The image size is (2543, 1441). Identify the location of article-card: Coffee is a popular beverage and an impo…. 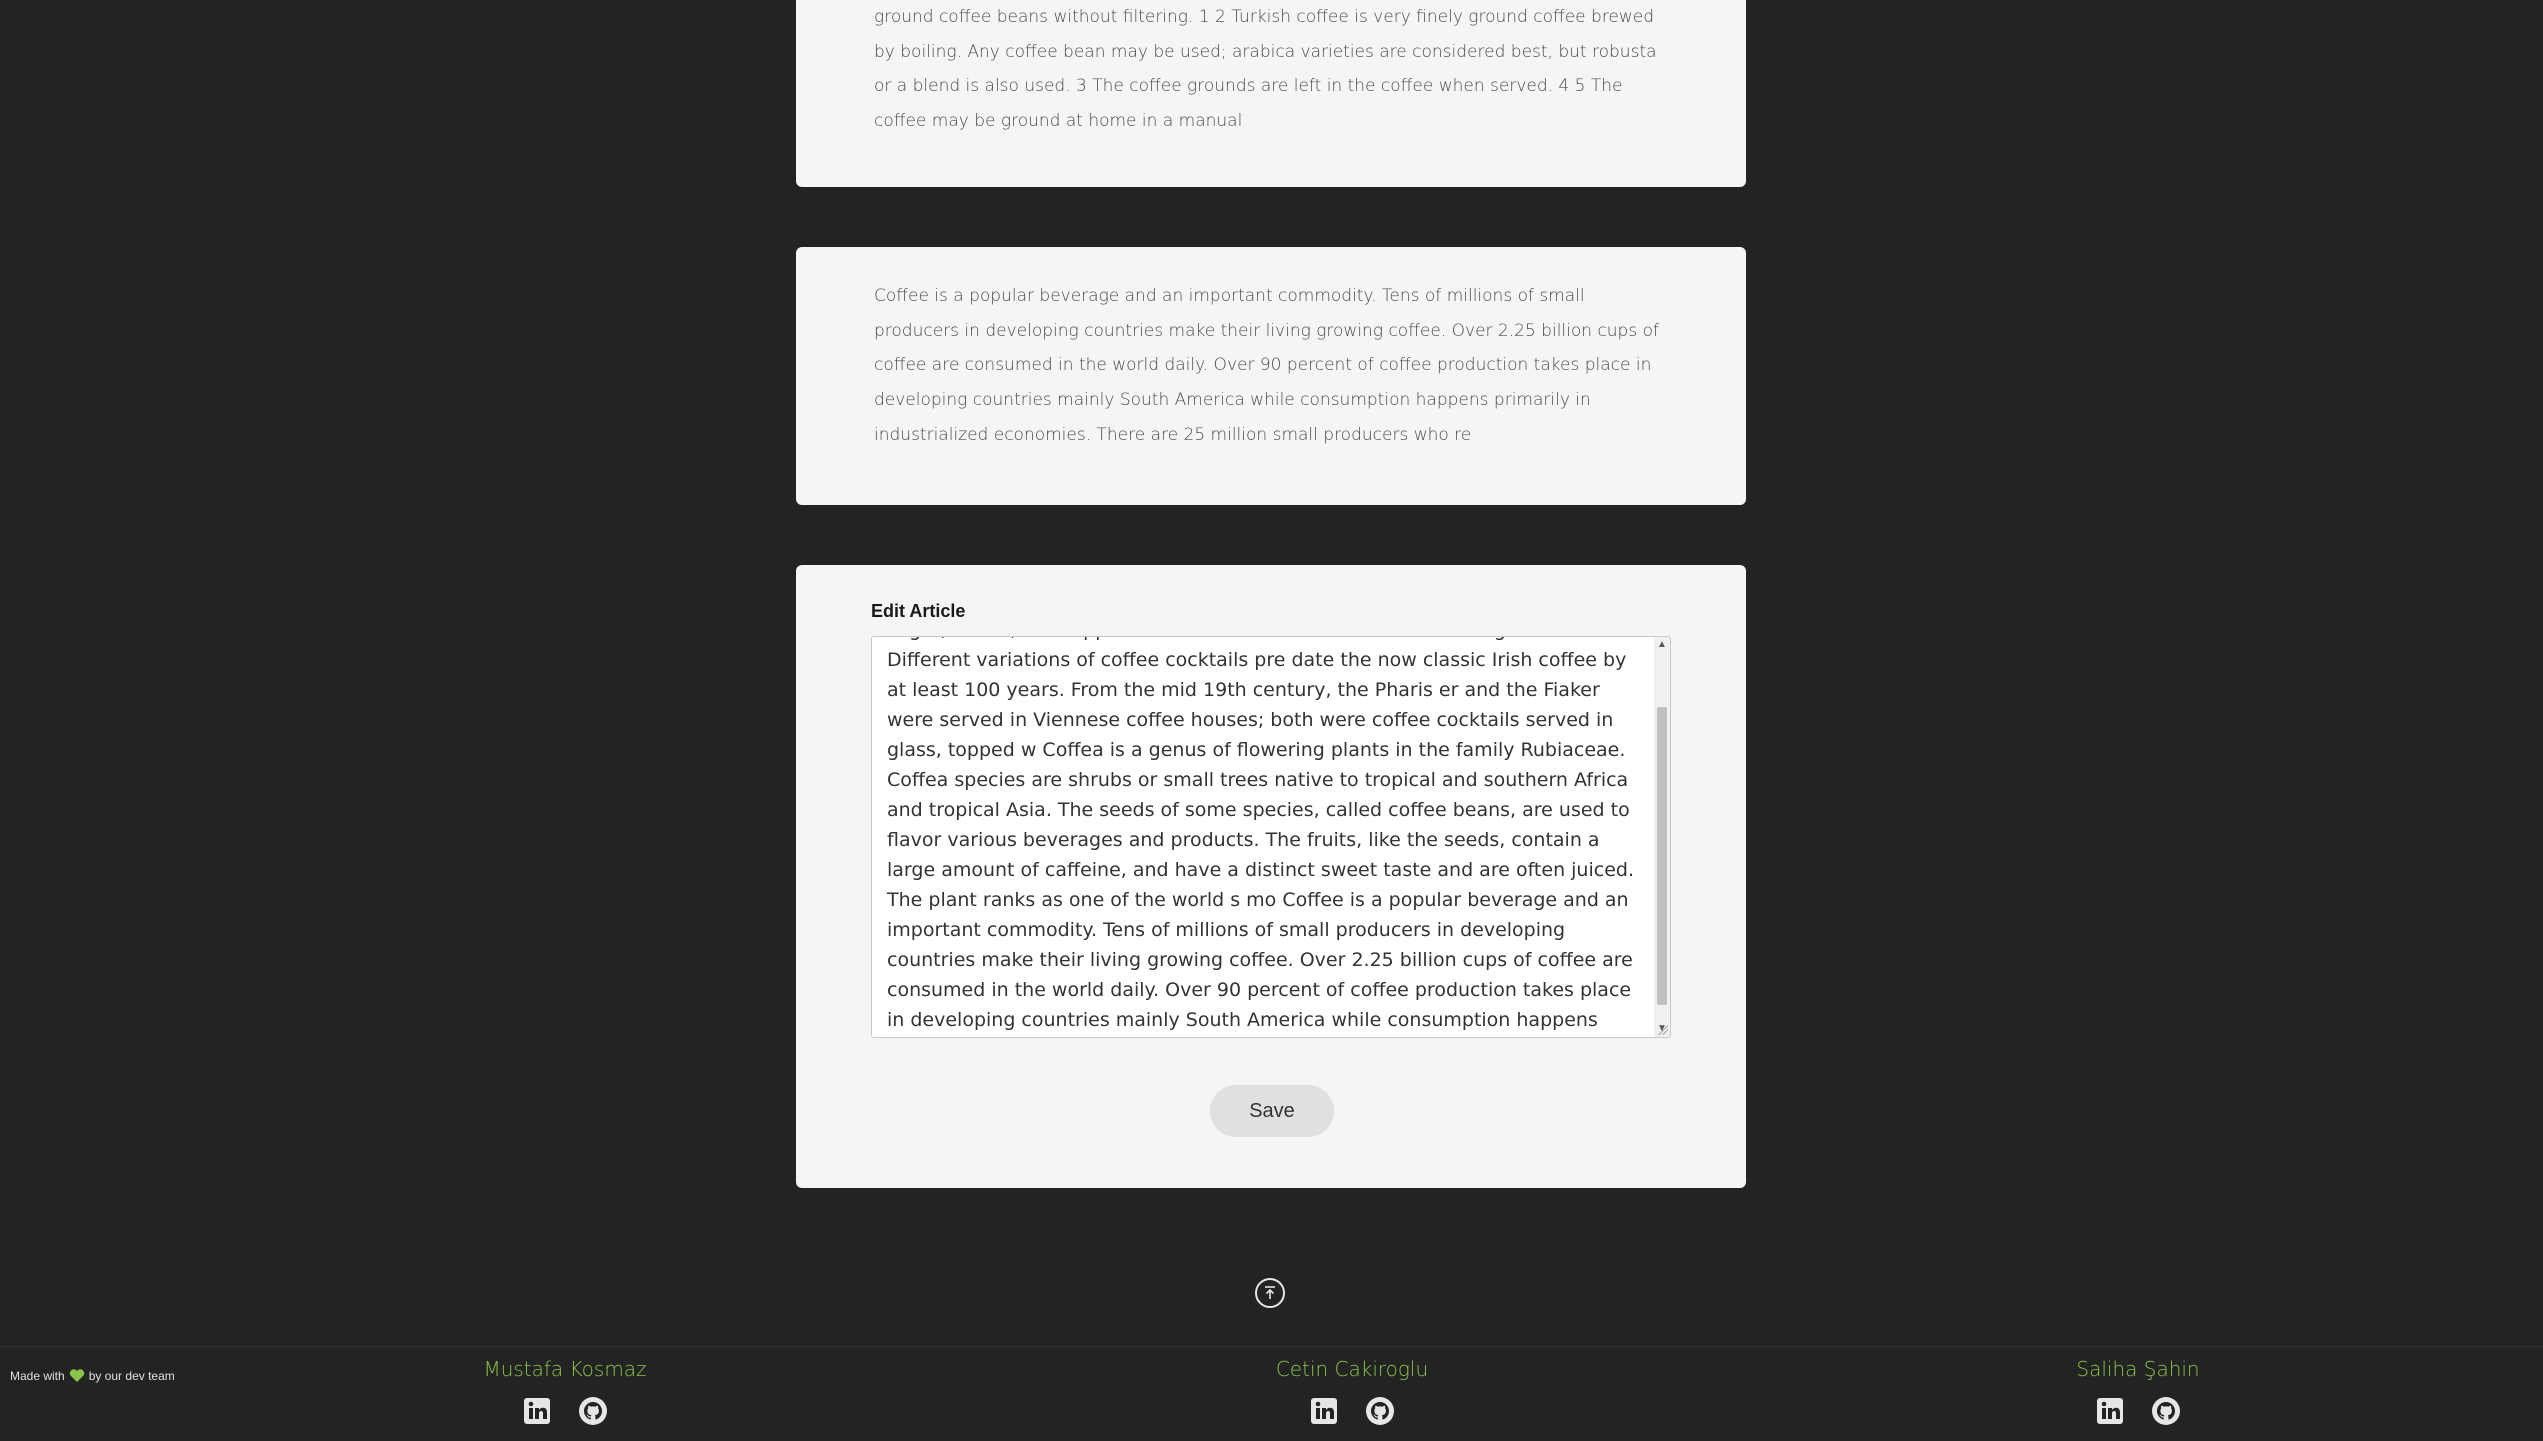
(1271, 376).